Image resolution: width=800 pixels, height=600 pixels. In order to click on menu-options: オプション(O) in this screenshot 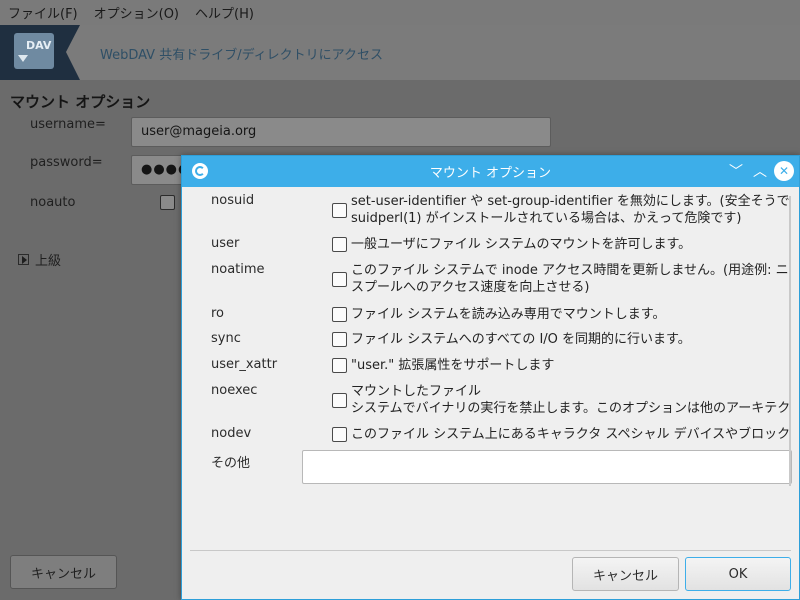, I will do `click(136, 12)`.